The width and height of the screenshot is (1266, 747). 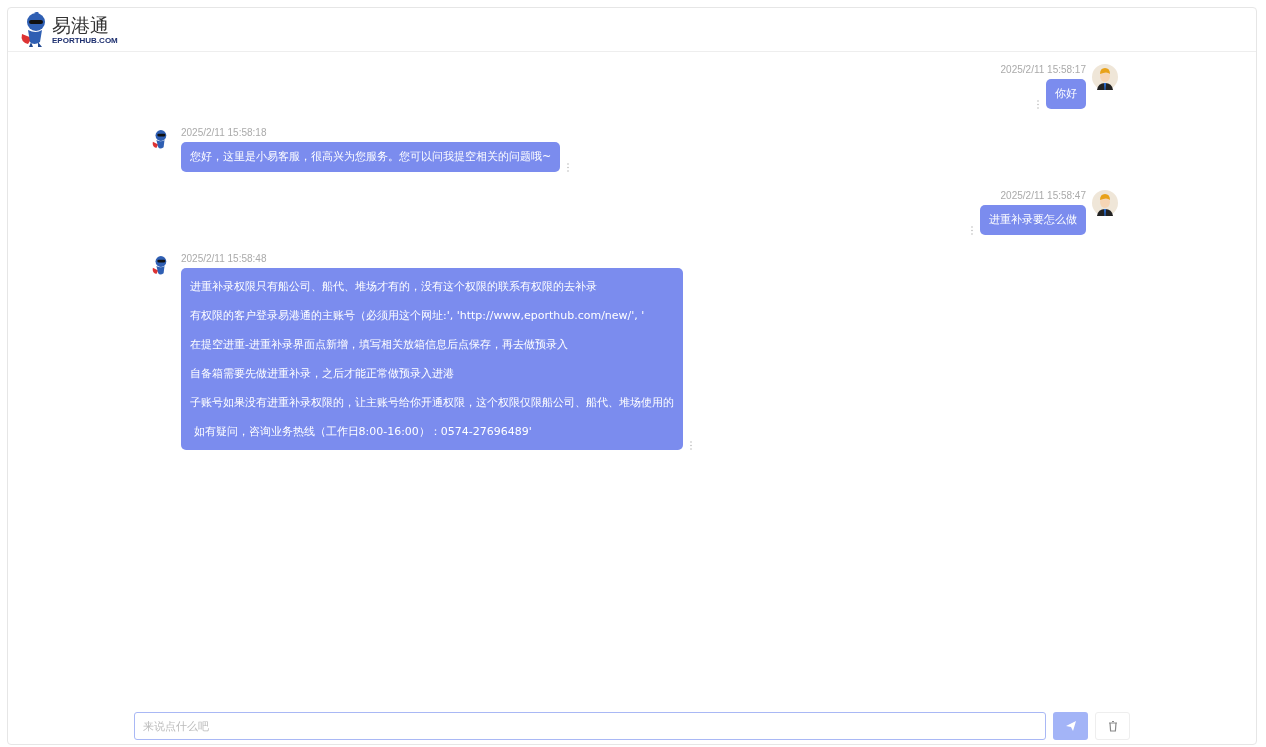 What do you see at coordinates (362, 432) in the screenshot?
I see `message-text: 如有疑问，咨询业务热线（工作日8:00-16:00）：0574-27696489'` at bounding box center [362, 432].